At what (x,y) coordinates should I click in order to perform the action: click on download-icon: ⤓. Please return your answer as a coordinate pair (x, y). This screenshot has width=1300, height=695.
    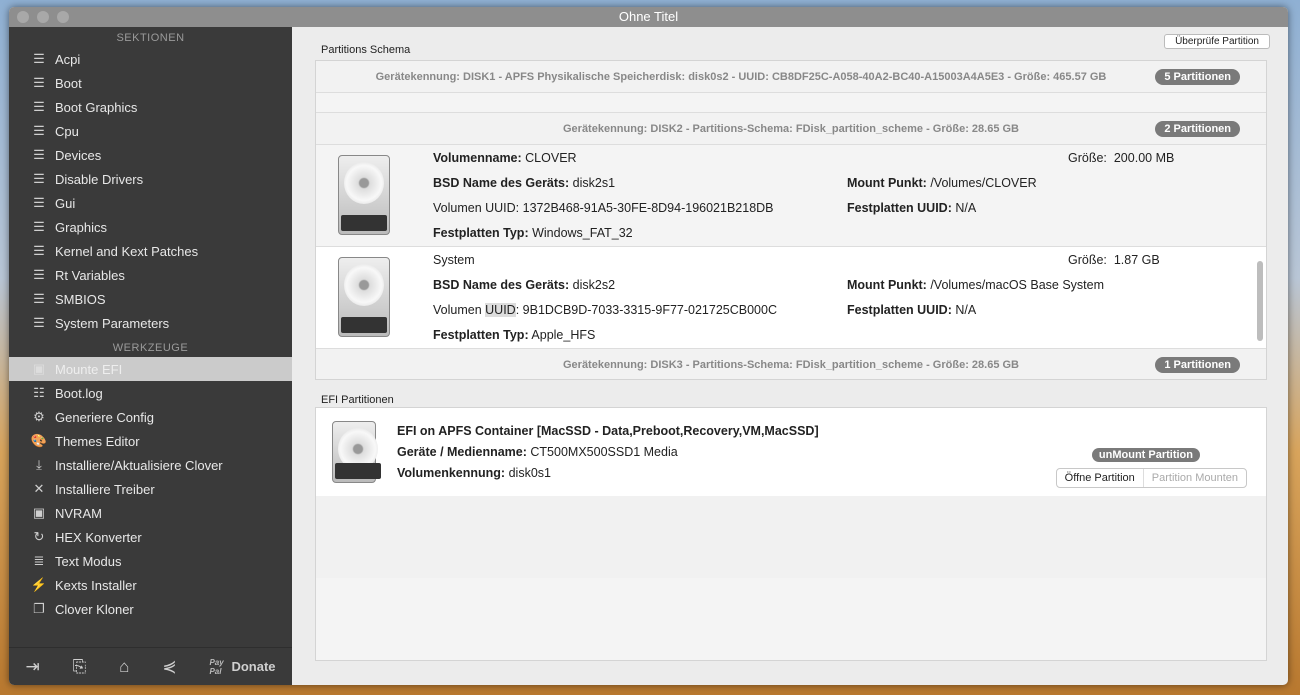
    Looking at the image, I should click on (39, 464).